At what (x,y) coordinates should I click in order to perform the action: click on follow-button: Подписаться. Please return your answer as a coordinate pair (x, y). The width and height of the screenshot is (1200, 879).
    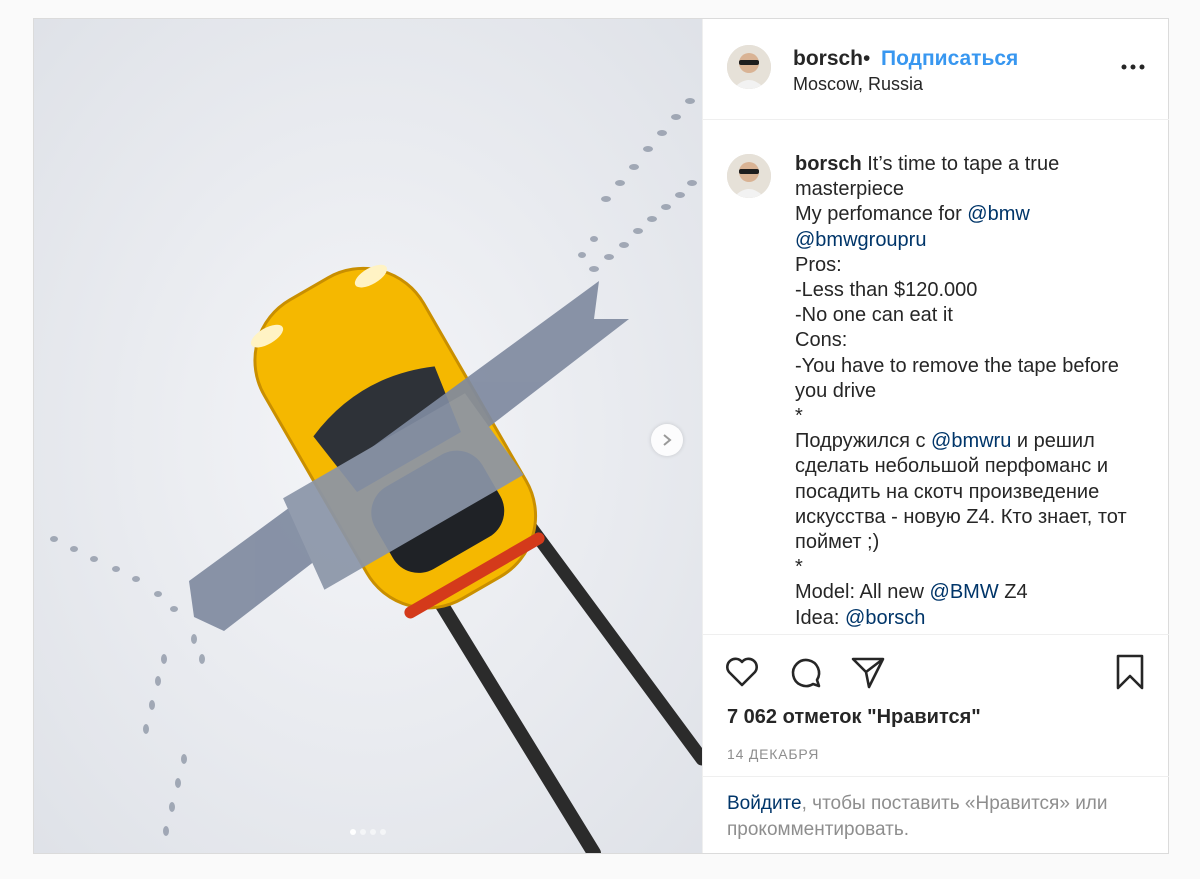
    Looking at the image, I should click on (949, 59).